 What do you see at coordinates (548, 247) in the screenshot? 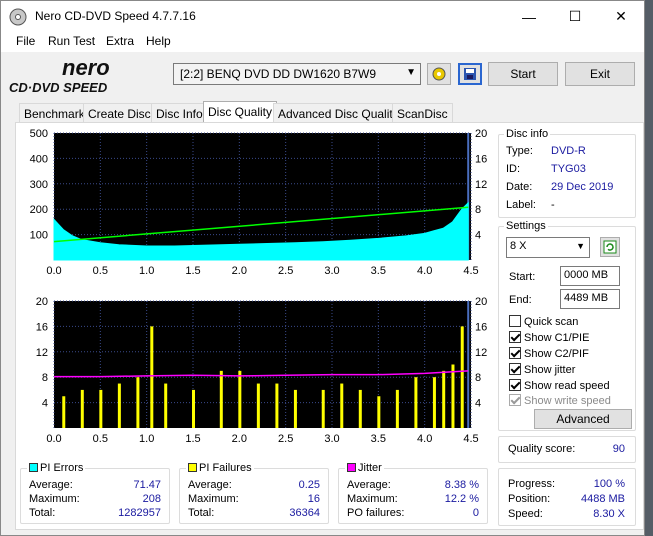
I see `speed-select: 8 X ▼` at bounding box center [548, 247].